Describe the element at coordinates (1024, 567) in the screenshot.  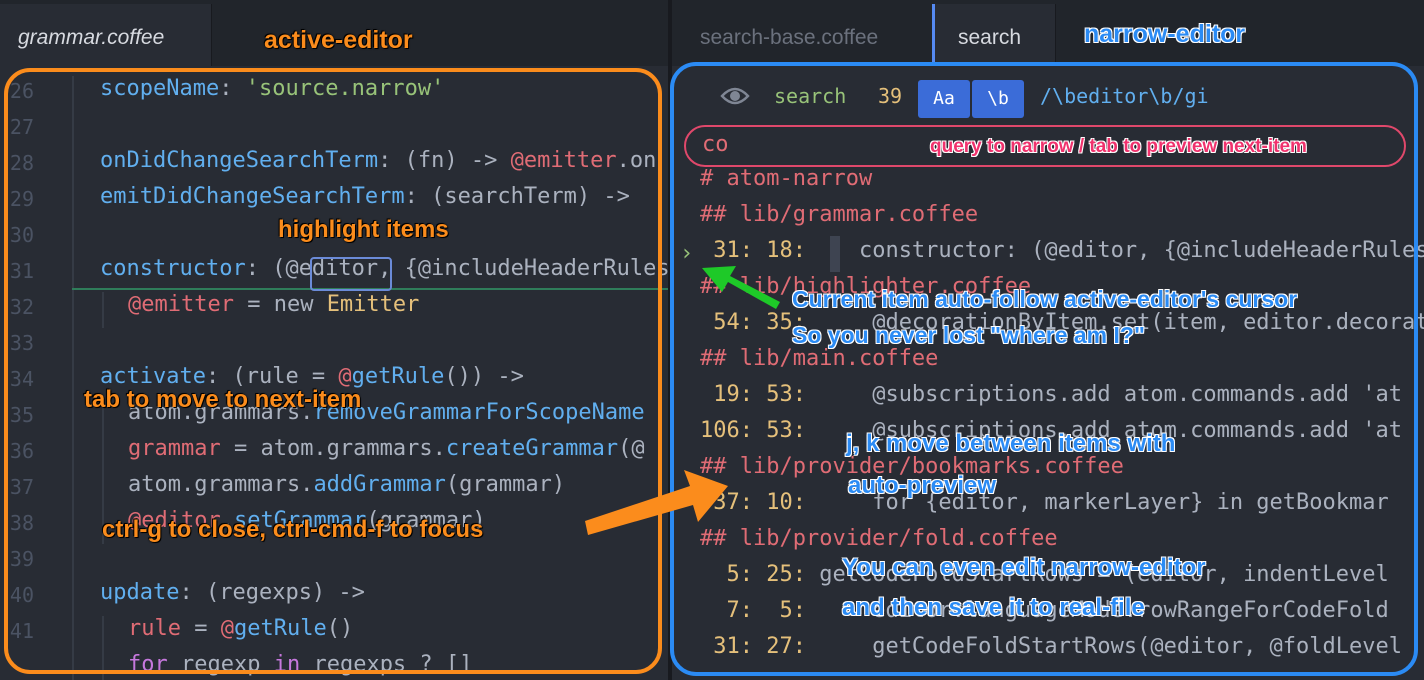
I see `label-edit-1: You can even edit narrow-editor` at that location.